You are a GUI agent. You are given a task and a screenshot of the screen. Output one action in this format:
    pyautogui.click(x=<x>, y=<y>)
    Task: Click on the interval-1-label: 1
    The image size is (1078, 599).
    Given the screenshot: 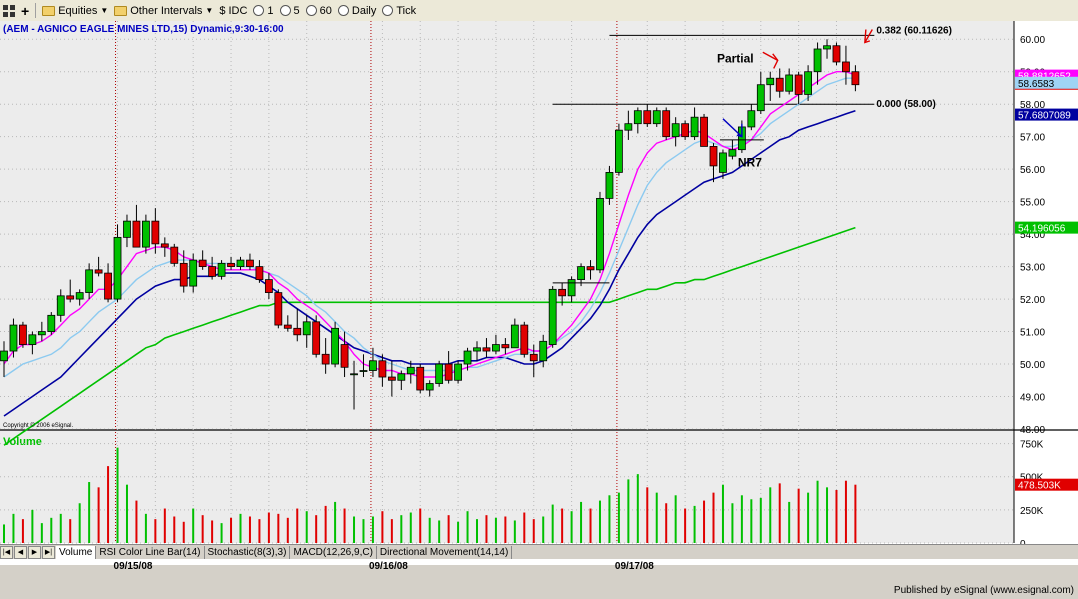 What is the action you would take?
    pyautogui.click(x=270, y=10)
    